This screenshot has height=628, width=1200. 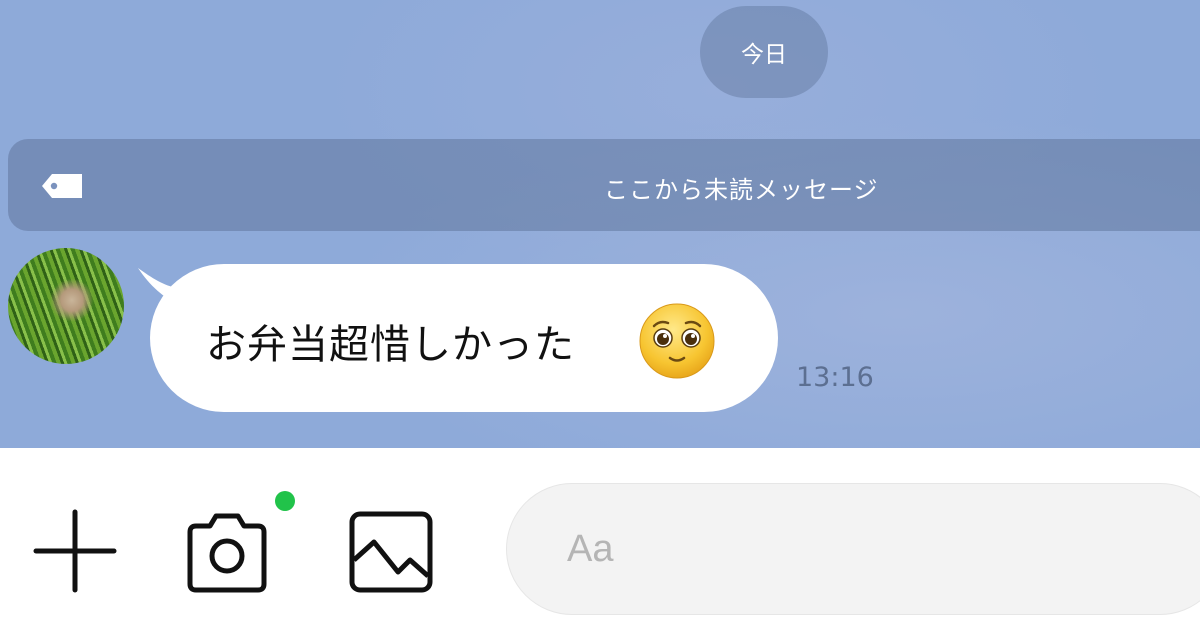 What do you see at coordinates (391, 552) in the screenshot?
I see `image-icon` at bounding box center [391, 552].